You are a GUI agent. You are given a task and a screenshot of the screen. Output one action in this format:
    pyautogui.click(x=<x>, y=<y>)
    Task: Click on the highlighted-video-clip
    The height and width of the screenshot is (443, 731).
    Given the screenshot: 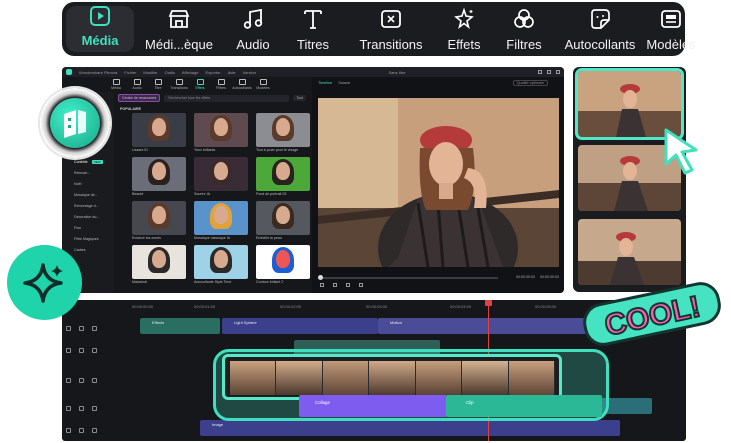 What is the action you would take?
    pyautogui.click(x=392, y=377)
    